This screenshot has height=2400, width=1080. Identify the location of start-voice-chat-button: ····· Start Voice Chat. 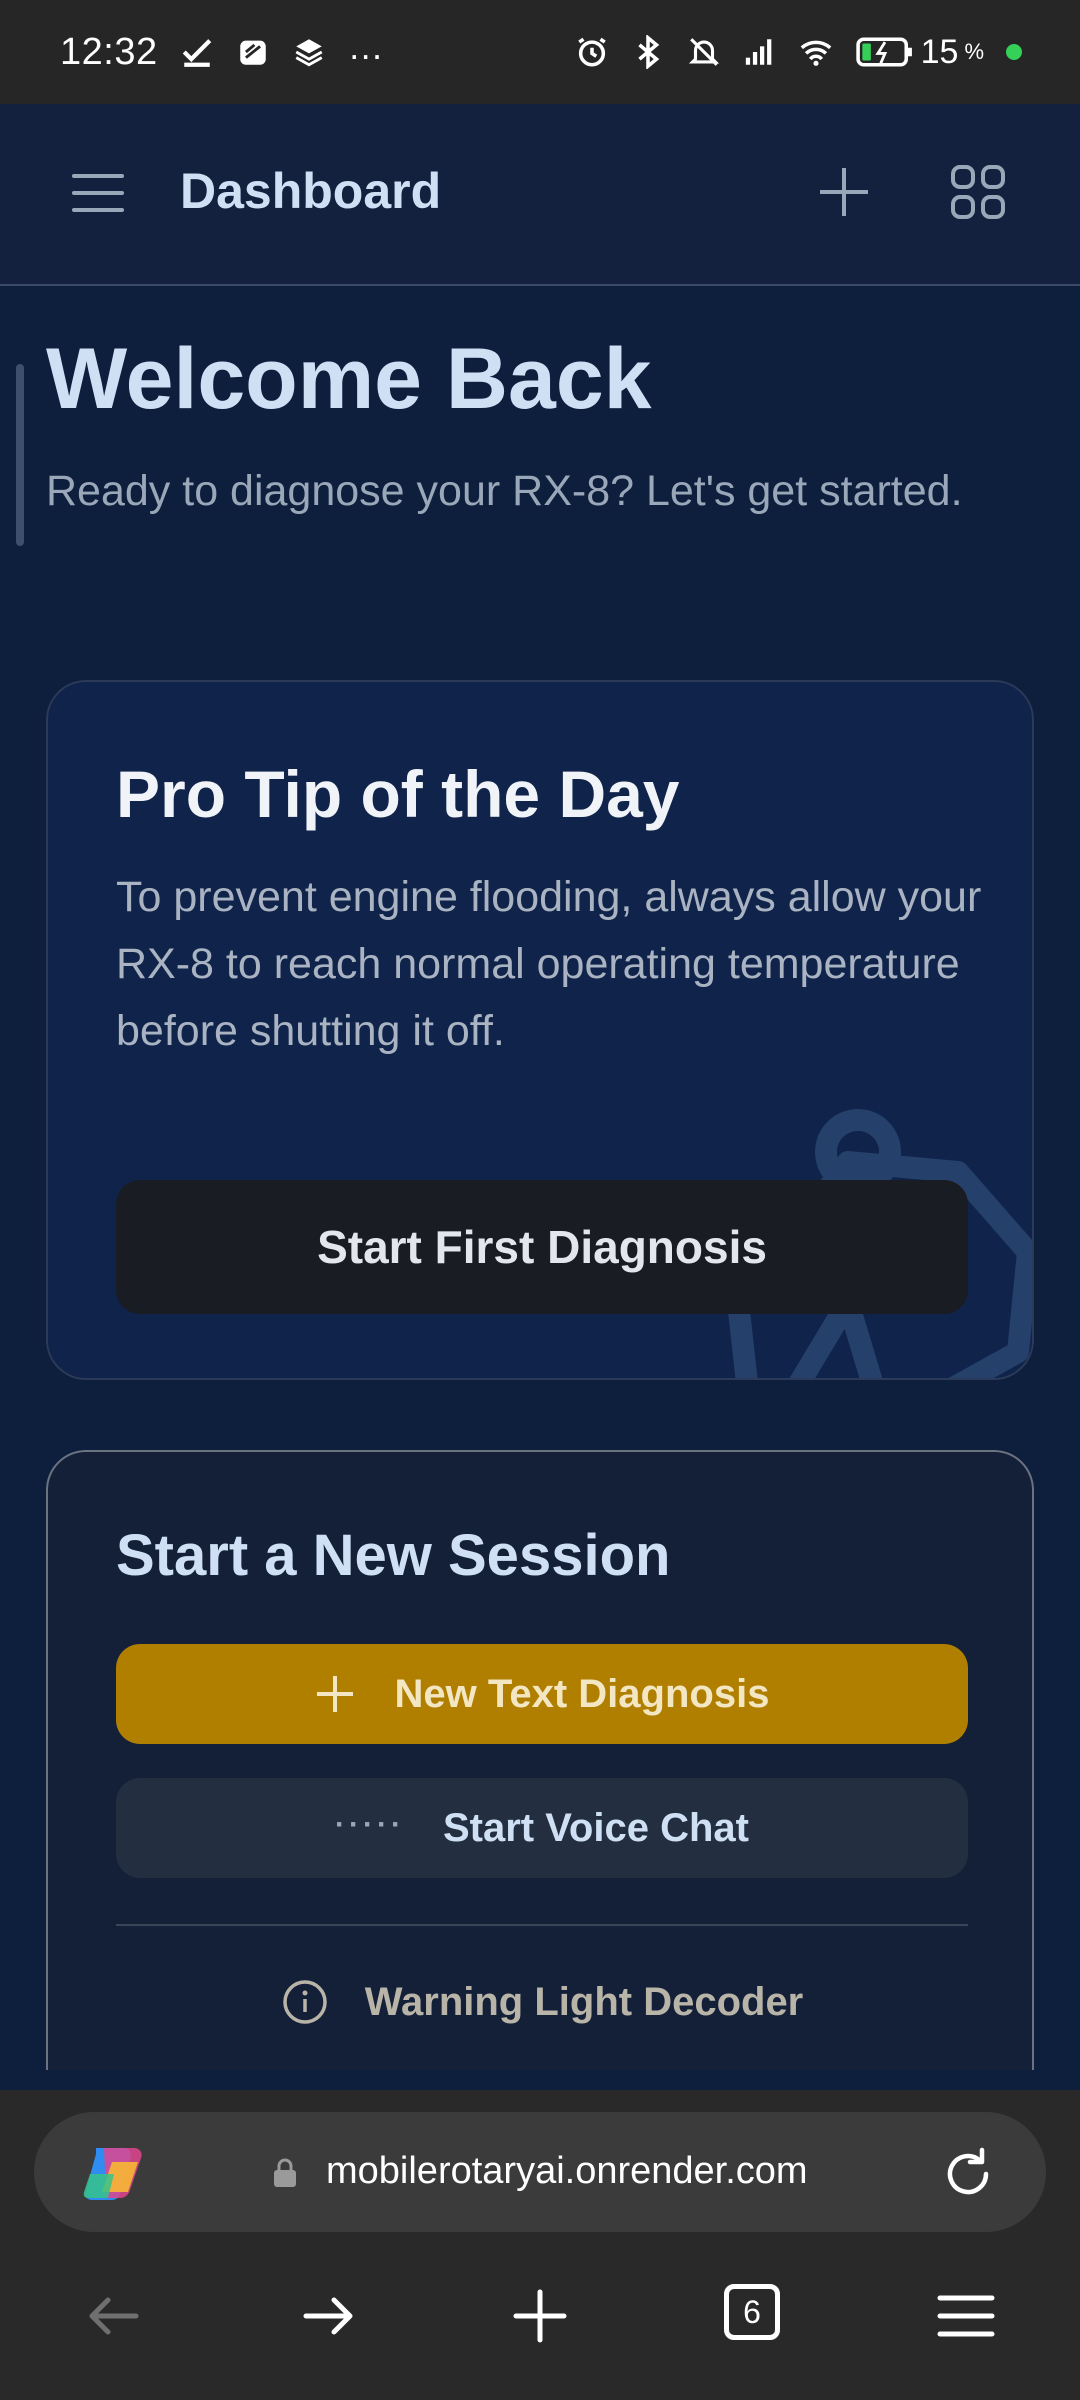
(542, 1828).